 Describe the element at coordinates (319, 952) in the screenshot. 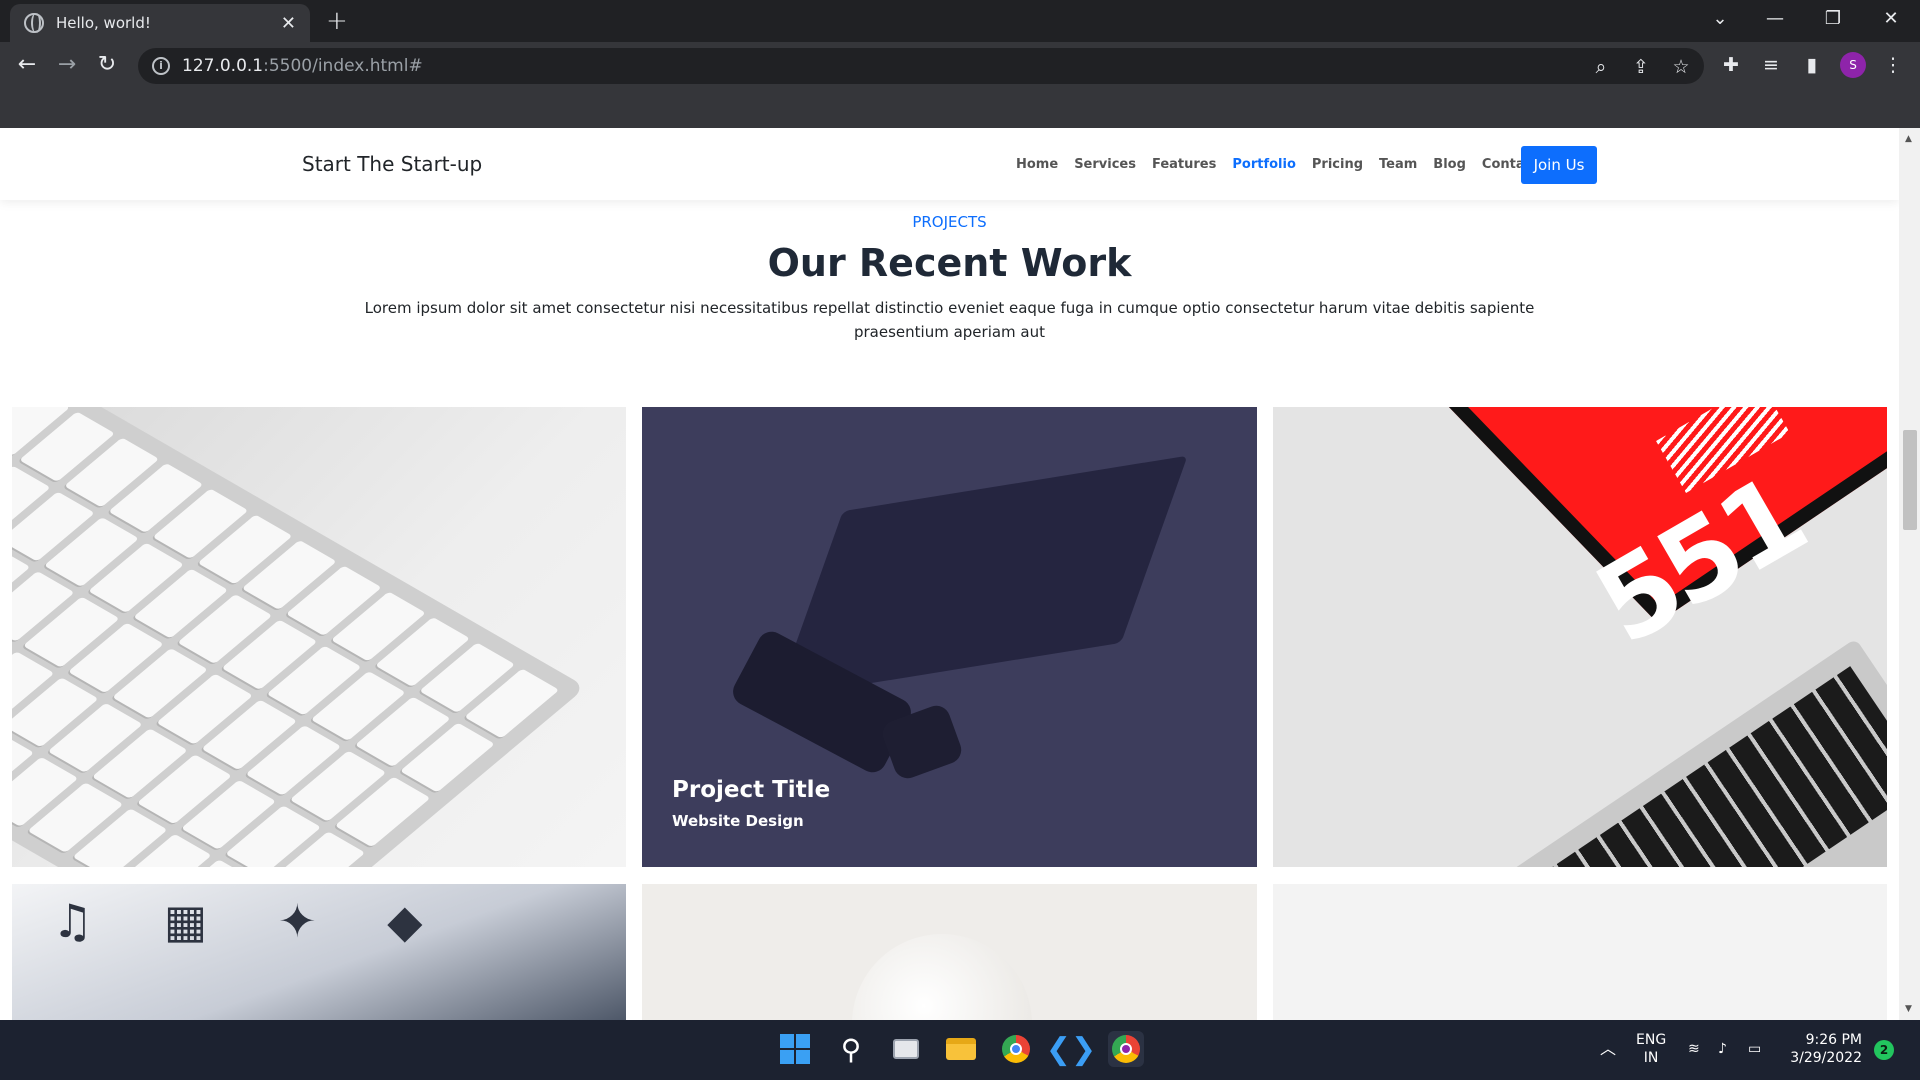

I see `portfolio-card-icons: ♫ ▦ ✦ ◆` at that location.